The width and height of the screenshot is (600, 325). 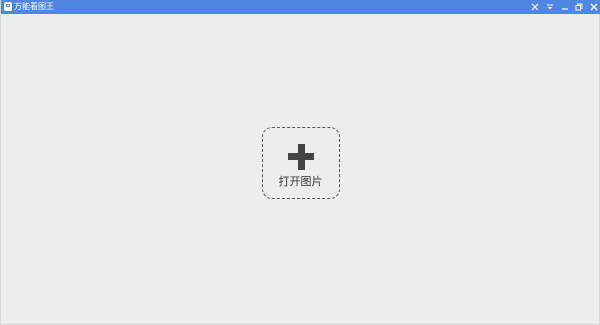 I want to click on minimize-icon, so click(x=565, y=9).